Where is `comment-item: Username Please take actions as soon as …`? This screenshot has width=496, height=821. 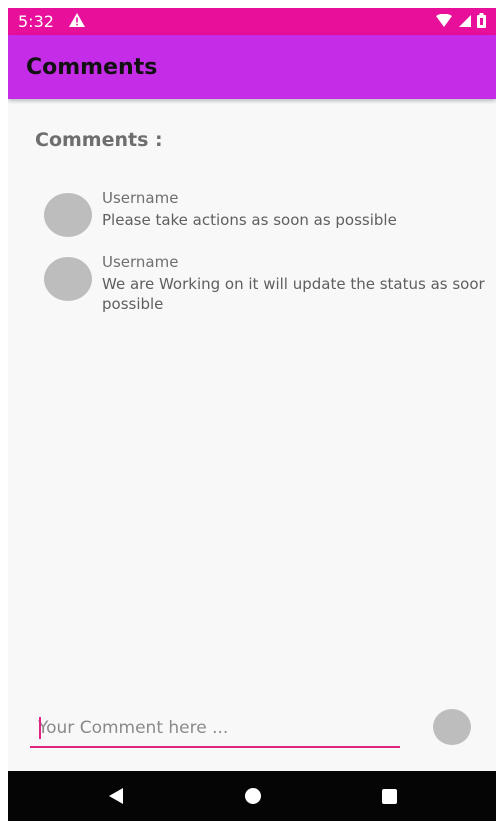
comment-item: Username Please take actions as soon as … is located at coordinates (264, 217).